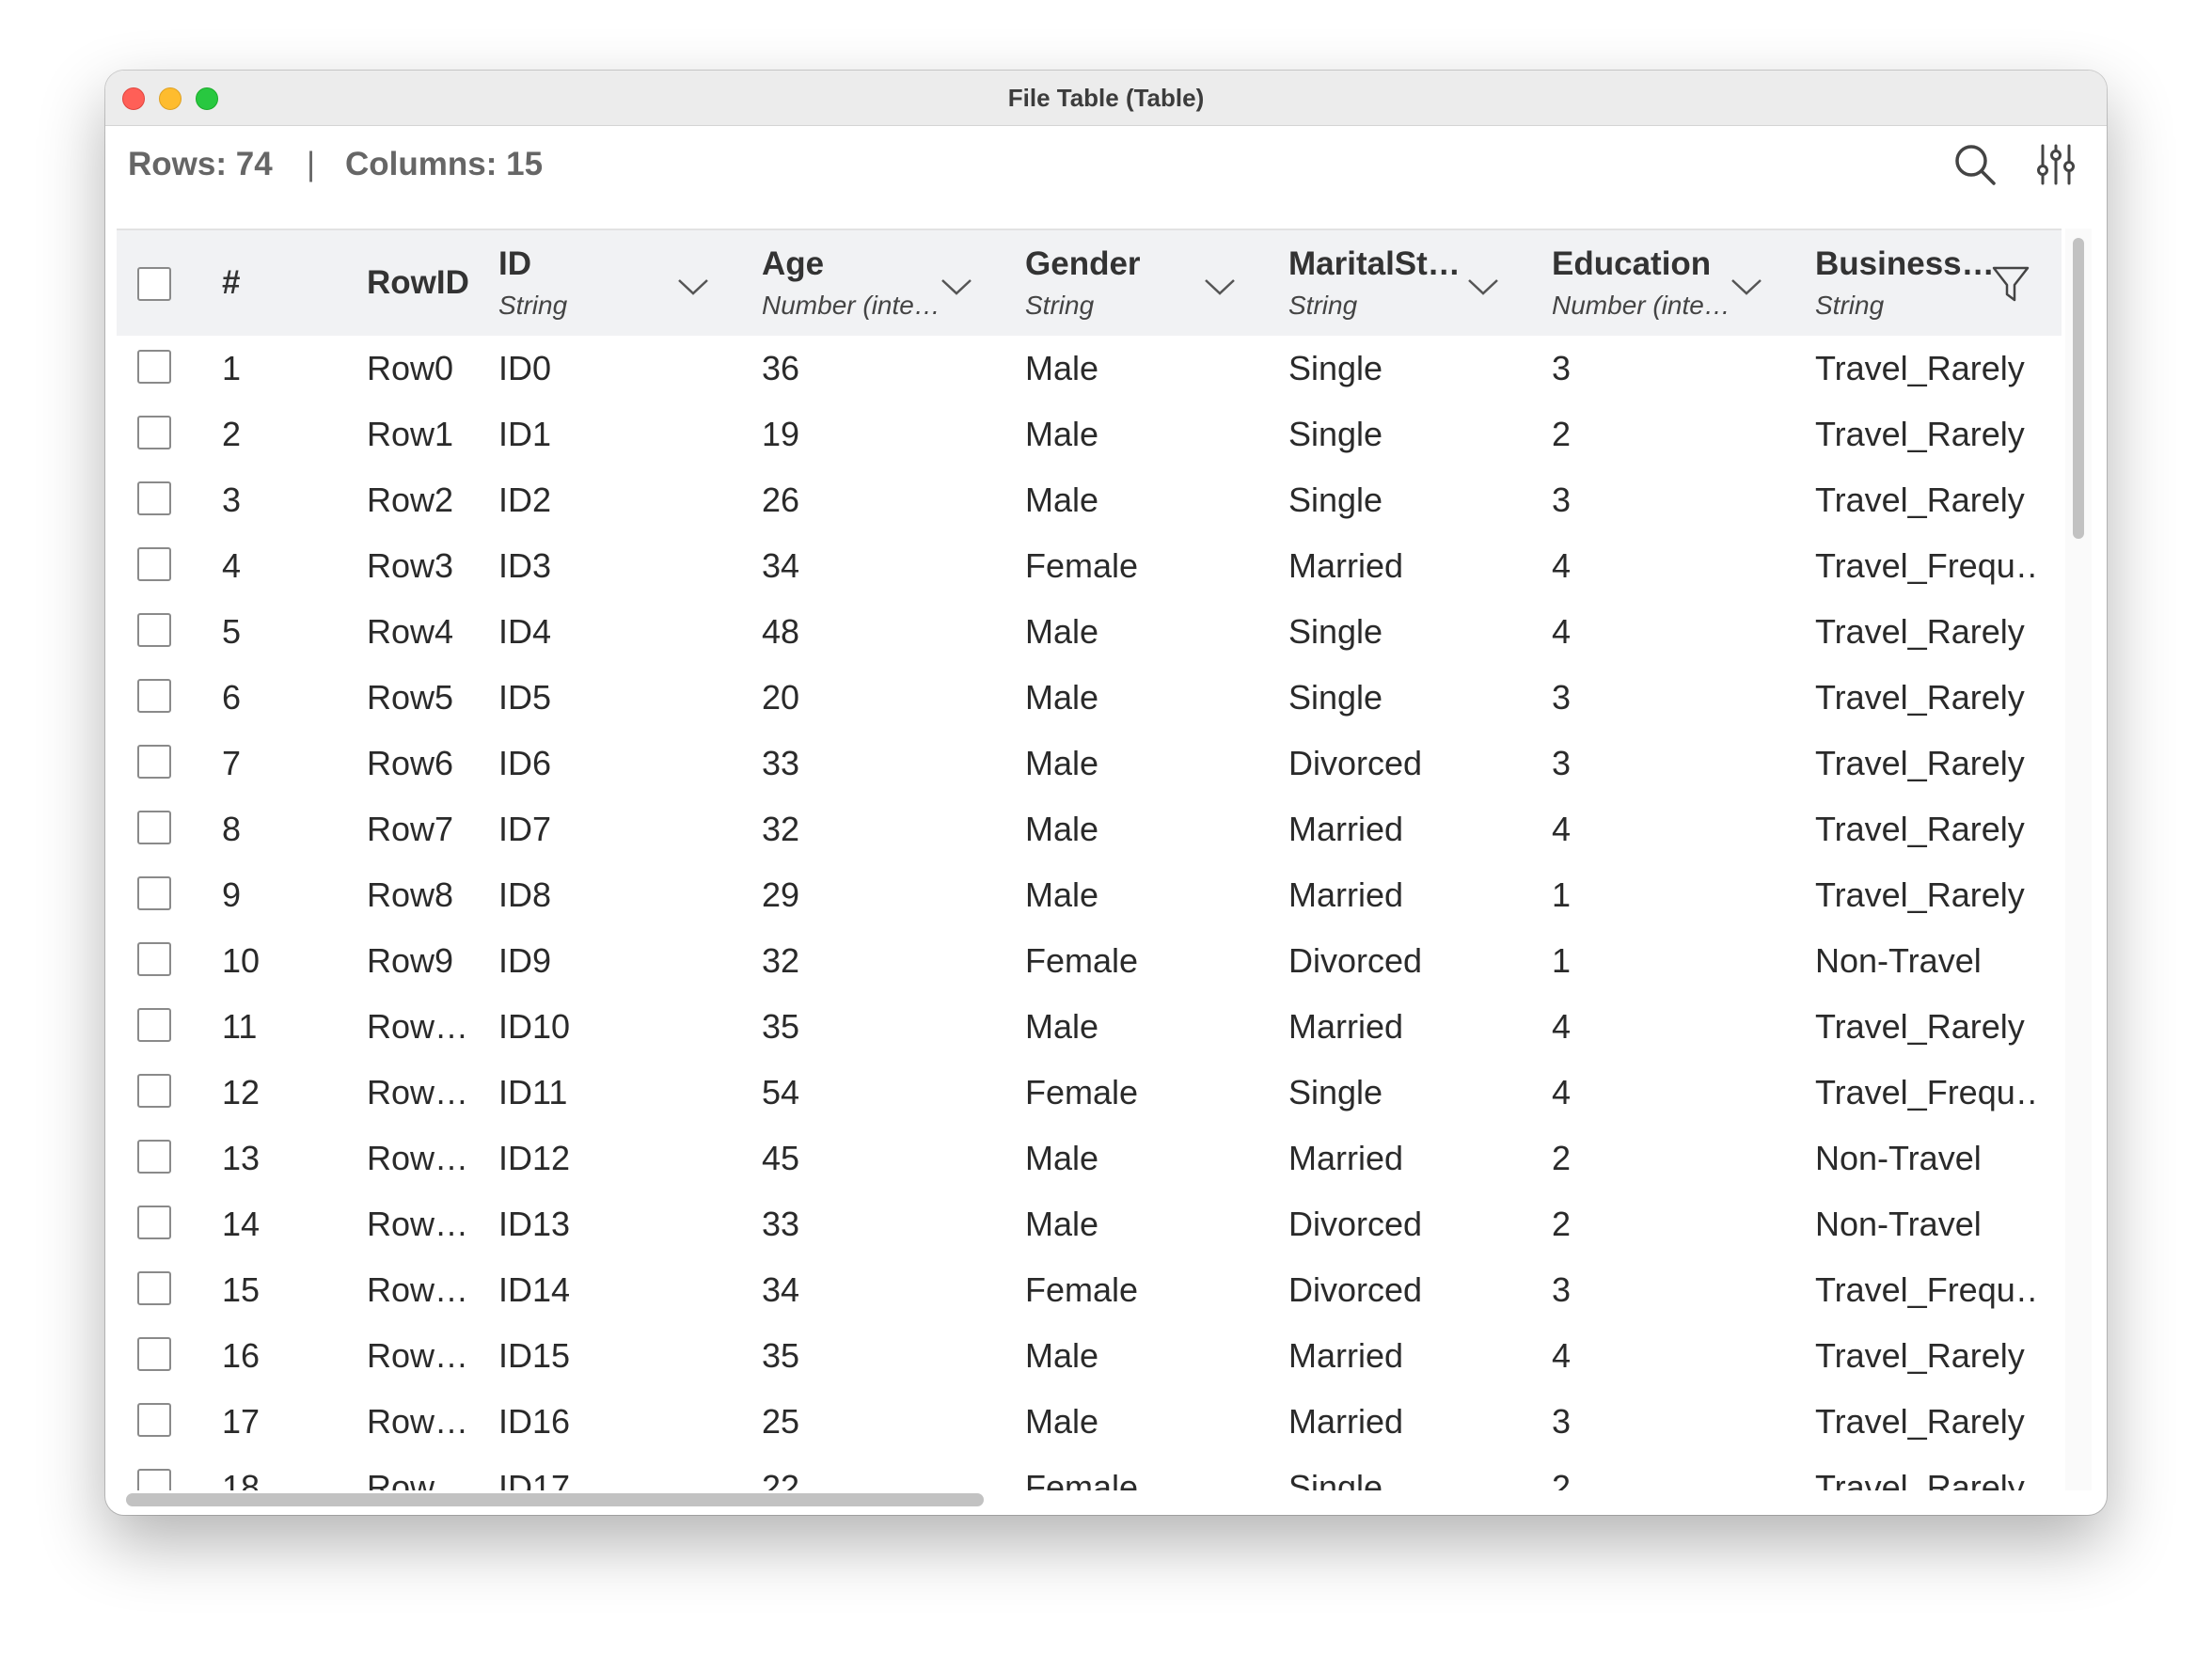 The width and height of the screenshot is (2212, 1655). What do you see at coordinates (1119, 264) in the screenshot?
I see `header-gender: Gender` at bounding box center [1119, 264].